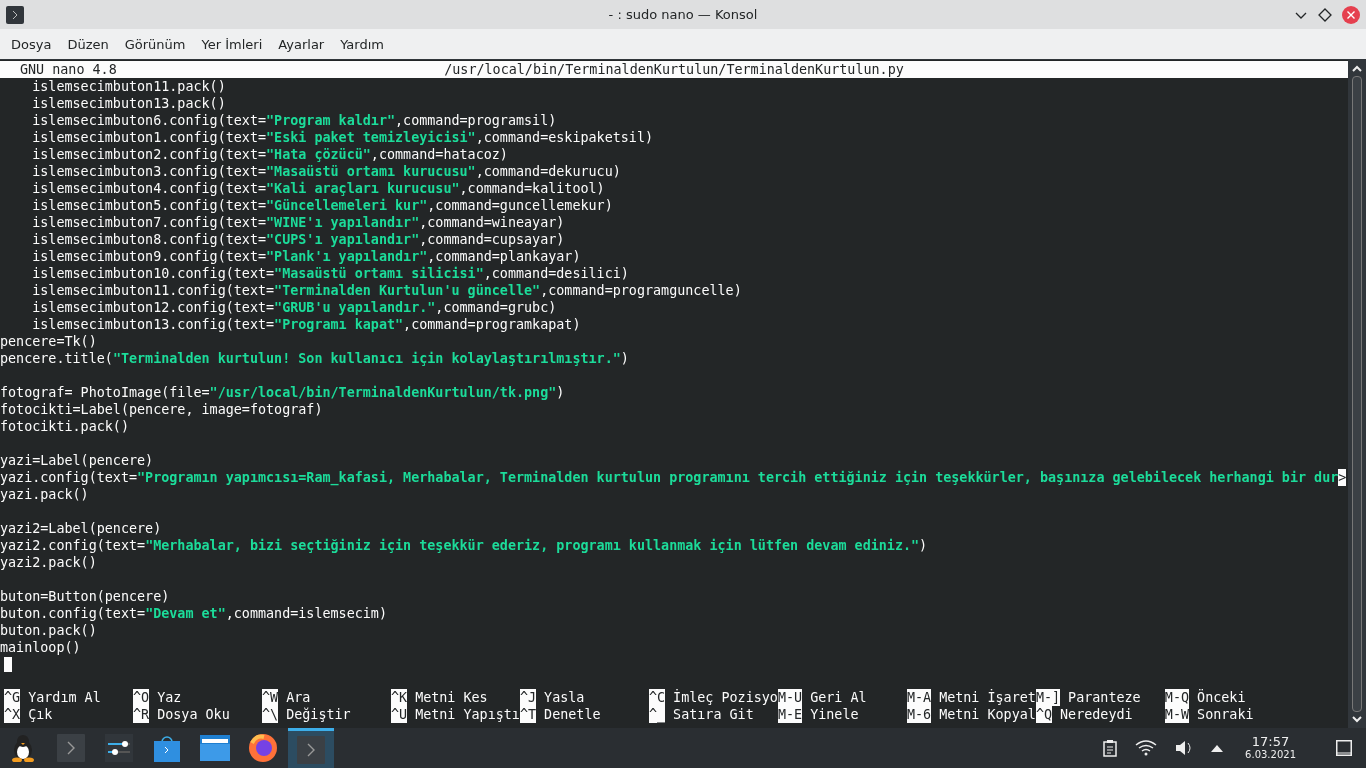 Image resolution: width=1366 pixels, height=768 pixels. What do you see at coordinates (40, 647) in the screenshot?
I see `code-line: mainloop()` at bounding box center [40, 647].